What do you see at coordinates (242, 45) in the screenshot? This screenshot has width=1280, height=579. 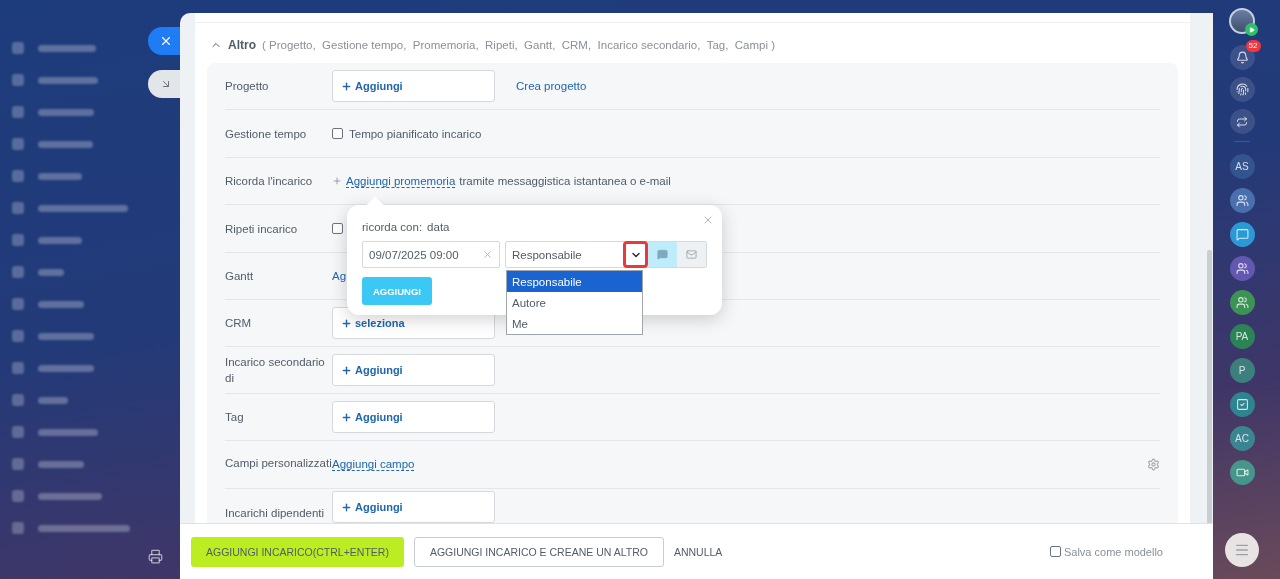 I see `section-title: Altro` at bounding box center [242, 45].